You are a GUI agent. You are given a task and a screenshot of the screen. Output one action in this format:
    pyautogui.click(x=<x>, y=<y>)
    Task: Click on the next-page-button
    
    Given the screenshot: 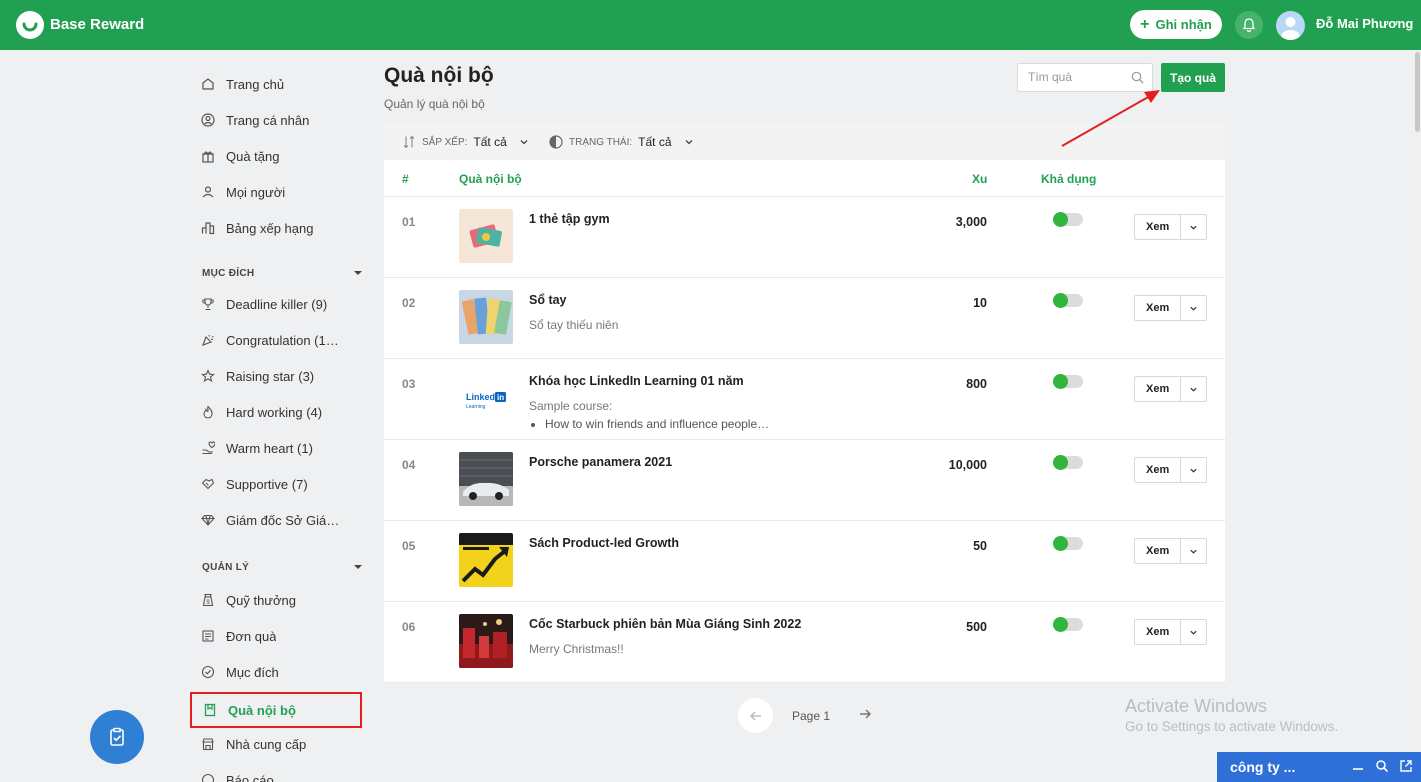 What is the action you would take?
    pyautogui.click(x=865, y=715)
    